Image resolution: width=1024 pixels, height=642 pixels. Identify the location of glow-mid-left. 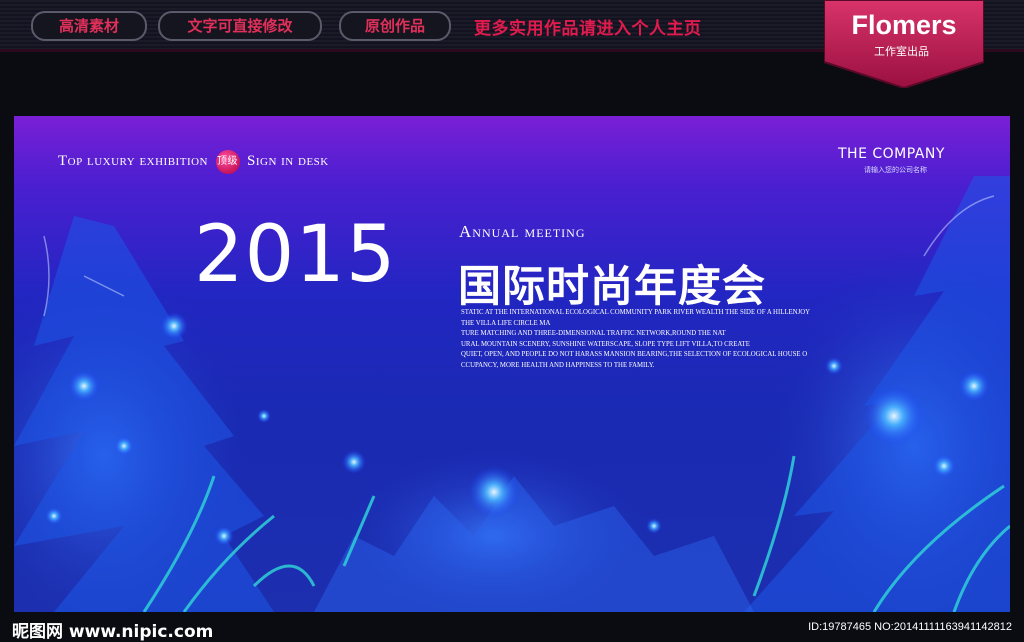
(354, 462).